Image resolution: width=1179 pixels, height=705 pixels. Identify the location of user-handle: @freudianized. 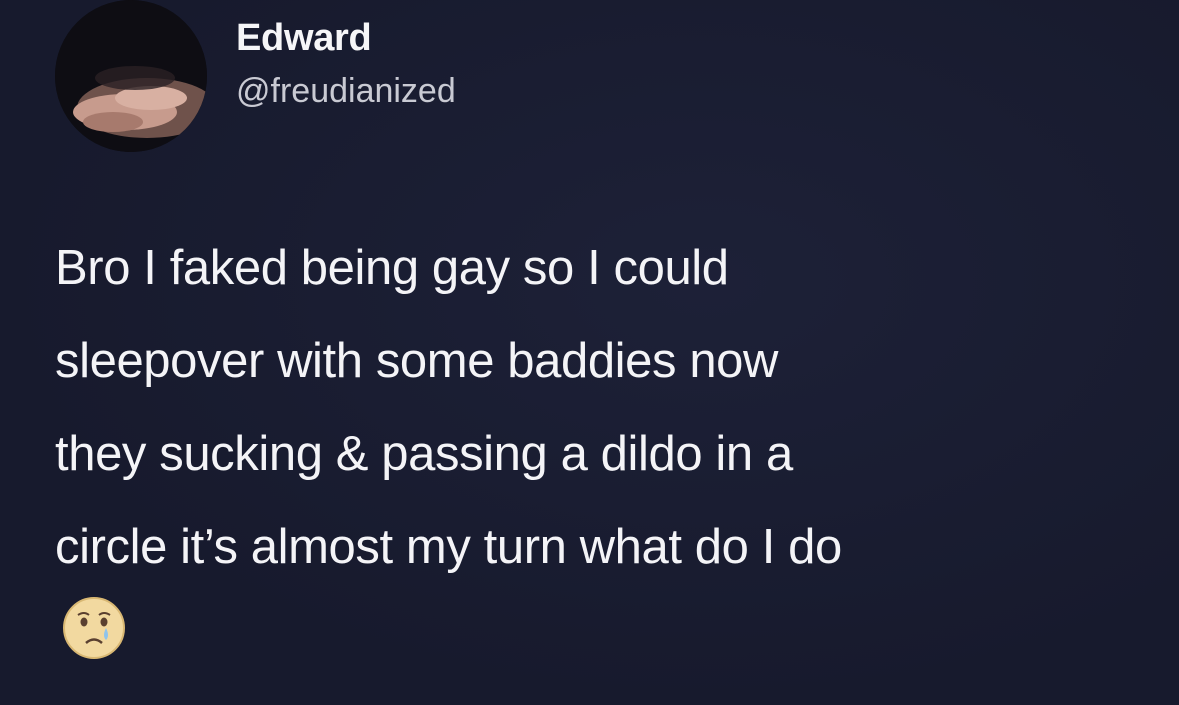
(346, 91).